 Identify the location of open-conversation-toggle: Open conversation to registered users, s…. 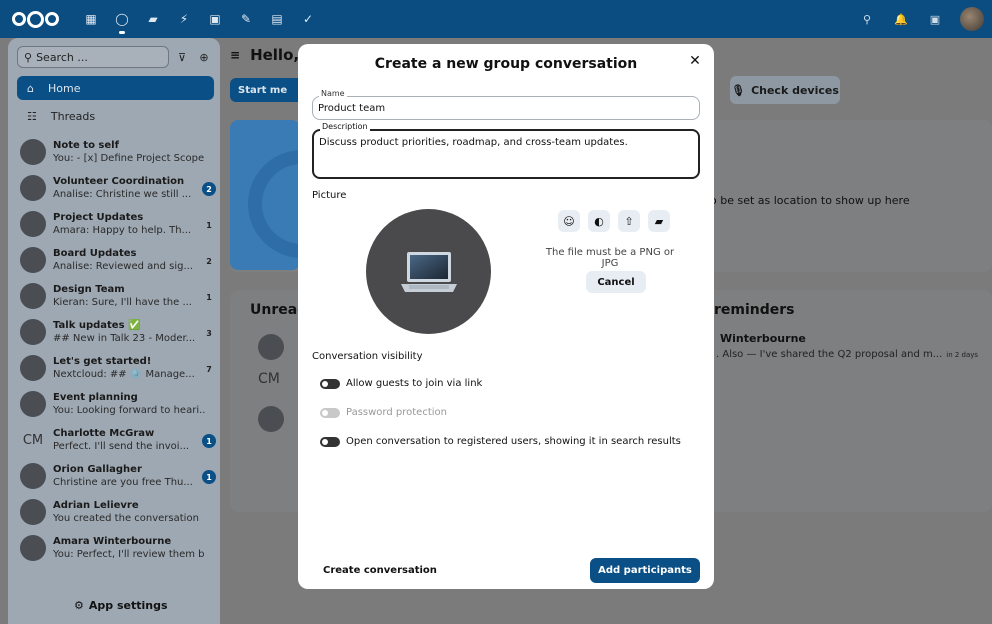
(500, 441).